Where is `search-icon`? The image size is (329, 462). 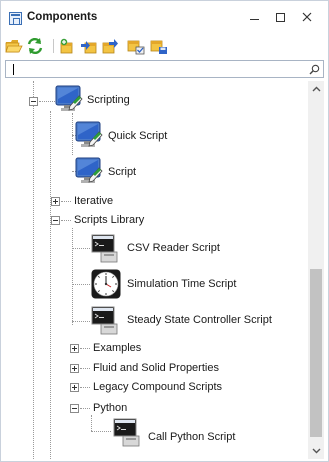
search-icon is located at coordinates (314, 69).